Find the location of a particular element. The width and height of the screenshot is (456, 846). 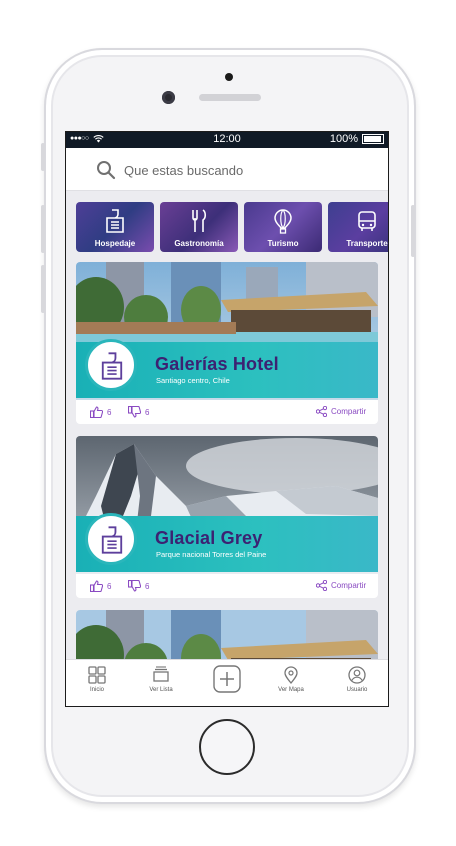

front-camera is located at coordinates (168, 97).